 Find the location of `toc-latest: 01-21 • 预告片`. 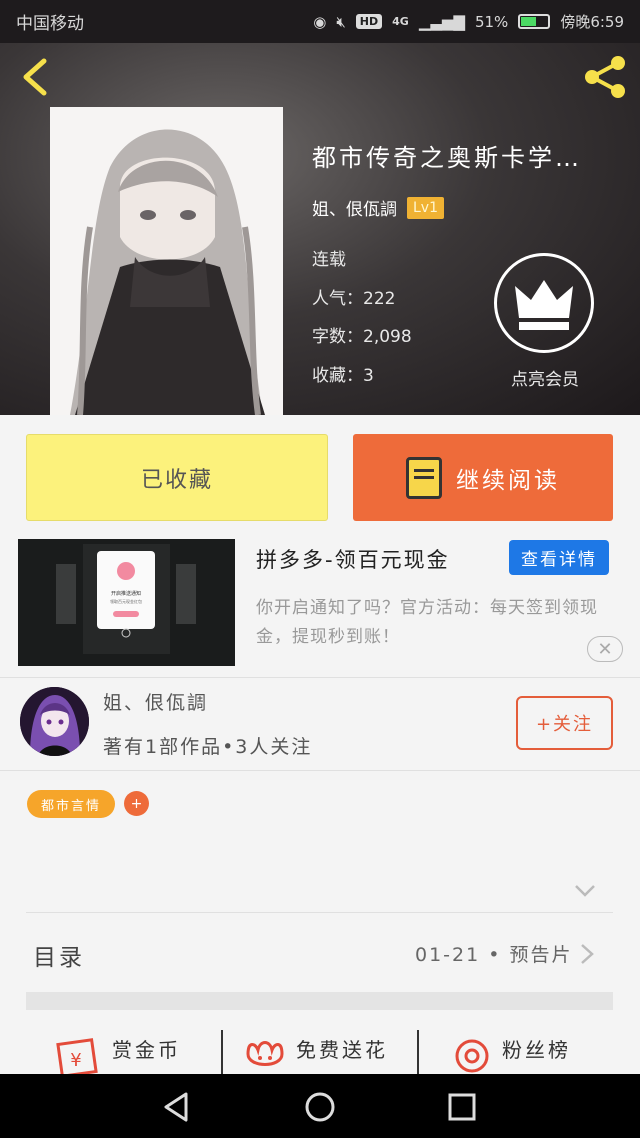

toc-latest: 01-21 • 预告片 is located at coordinates (494, 953).